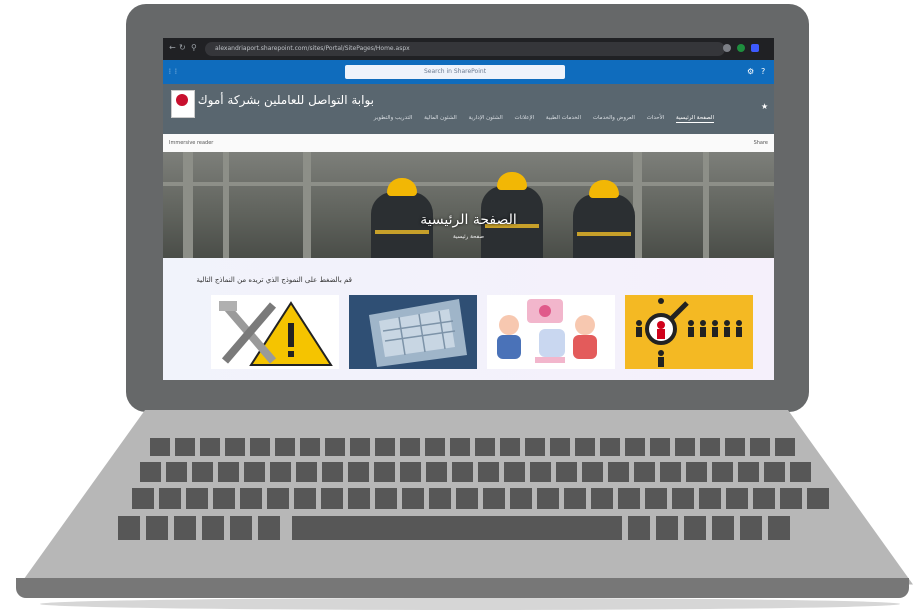 This screenshot has width=913, height=616. I want to click on menu-icon, so click(755, 48).